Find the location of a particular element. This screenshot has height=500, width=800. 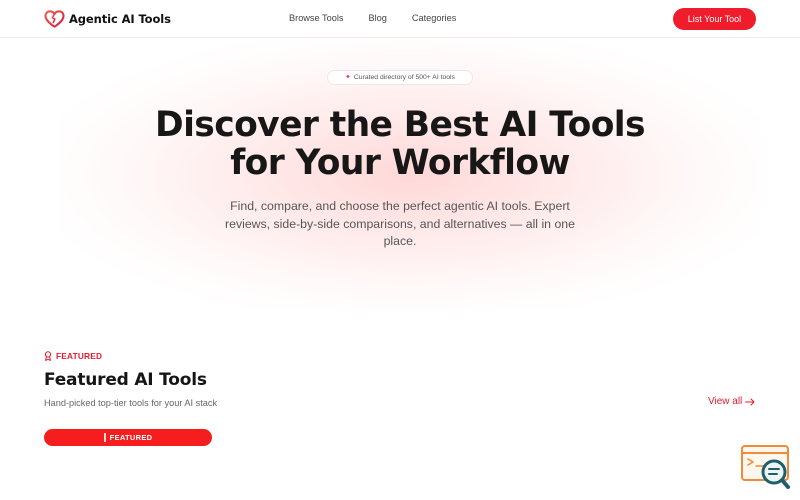

view-all-text: View all is located at coordinates (725, 401).